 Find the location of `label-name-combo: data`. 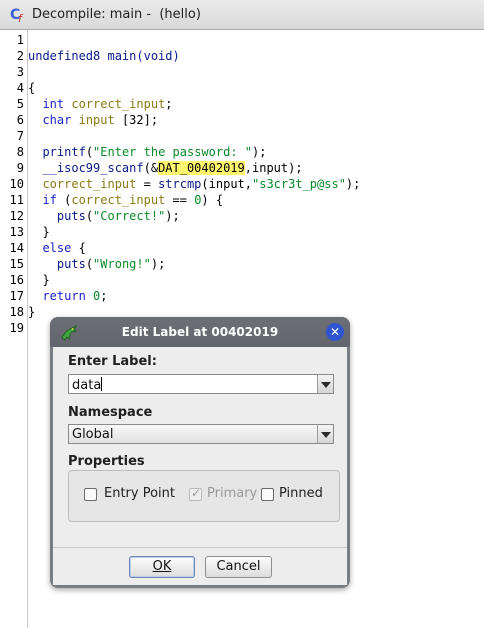

label-name-combo: data is located at coordinates (201, 384).